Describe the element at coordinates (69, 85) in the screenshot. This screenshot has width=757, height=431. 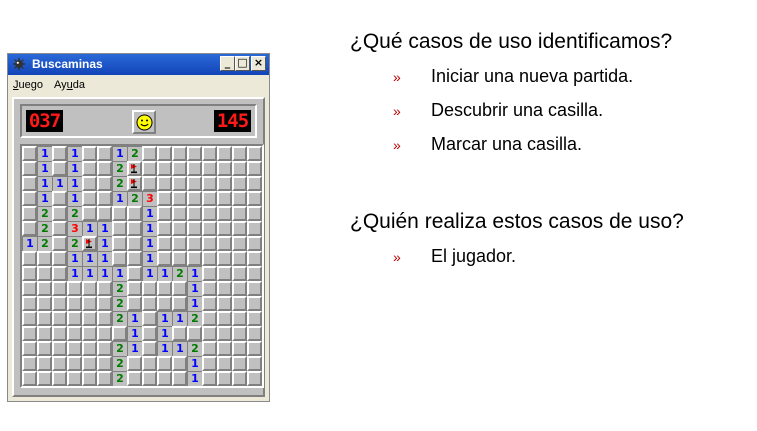
I see `menu-ayuda: Ayuda` at that location.